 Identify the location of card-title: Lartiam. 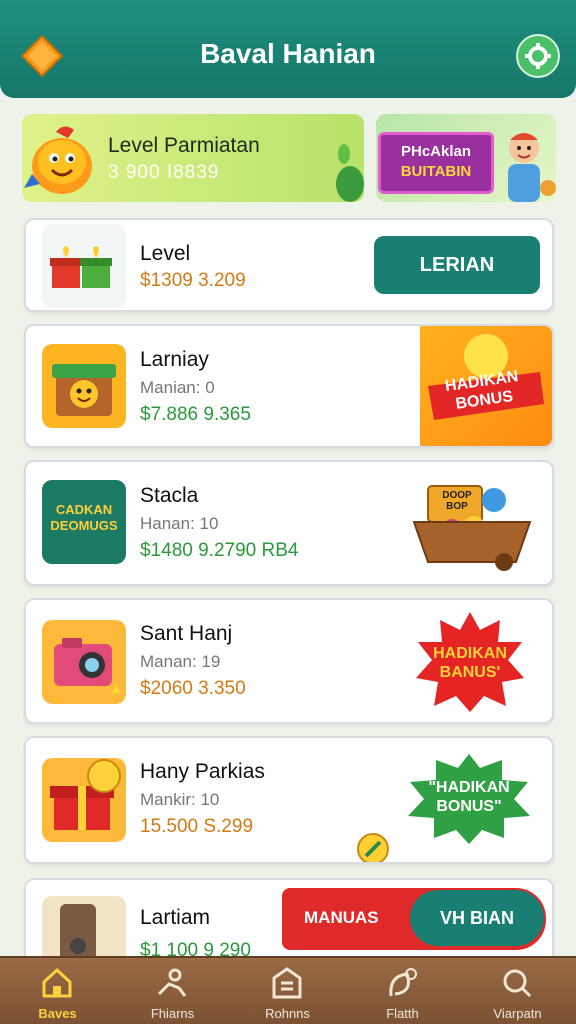
(175, 917).